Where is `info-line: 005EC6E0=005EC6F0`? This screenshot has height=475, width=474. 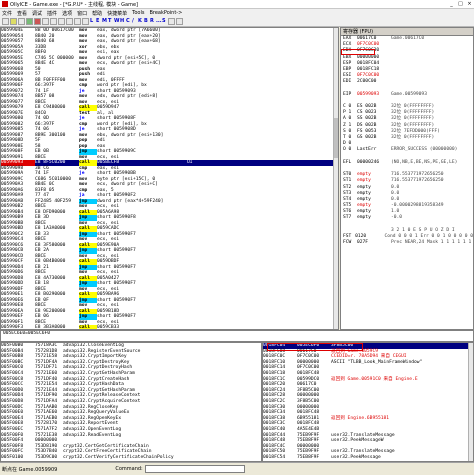 info-line: 005EC6E0=005EC6F0 is located at coordinates (27, 333).